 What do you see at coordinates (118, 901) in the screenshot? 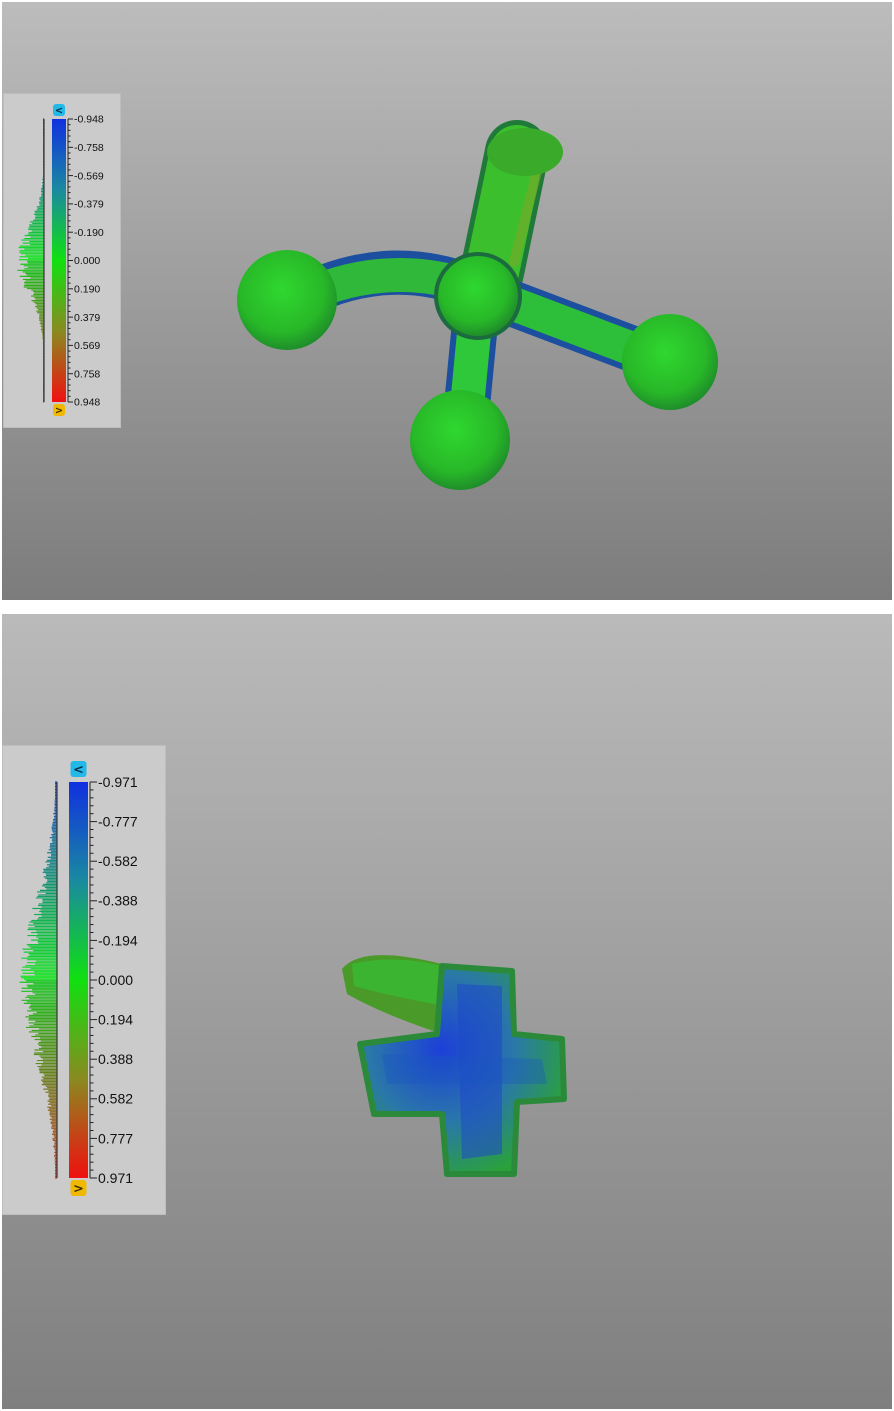
I see `scale-tick-label: -0.388` at bounding box center [118, 901].